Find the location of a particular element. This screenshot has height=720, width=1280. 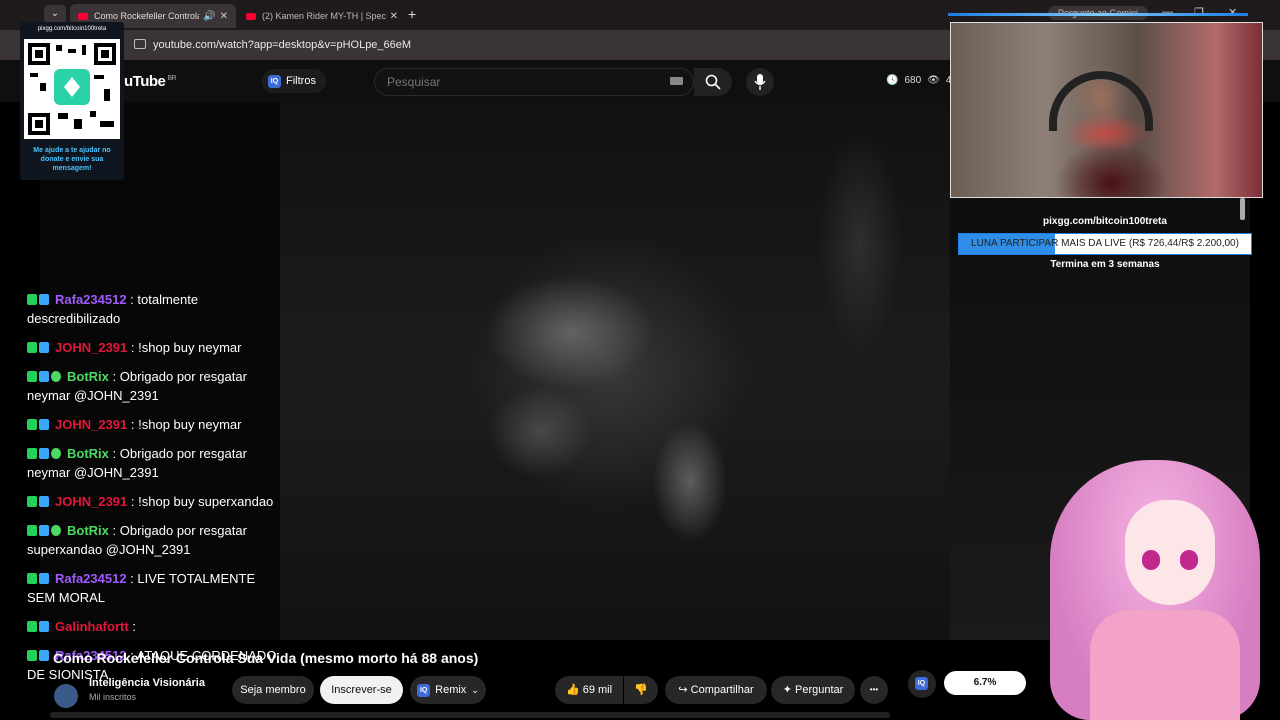

filters-button: IQ Filtros is located at coordinates (294, 81).